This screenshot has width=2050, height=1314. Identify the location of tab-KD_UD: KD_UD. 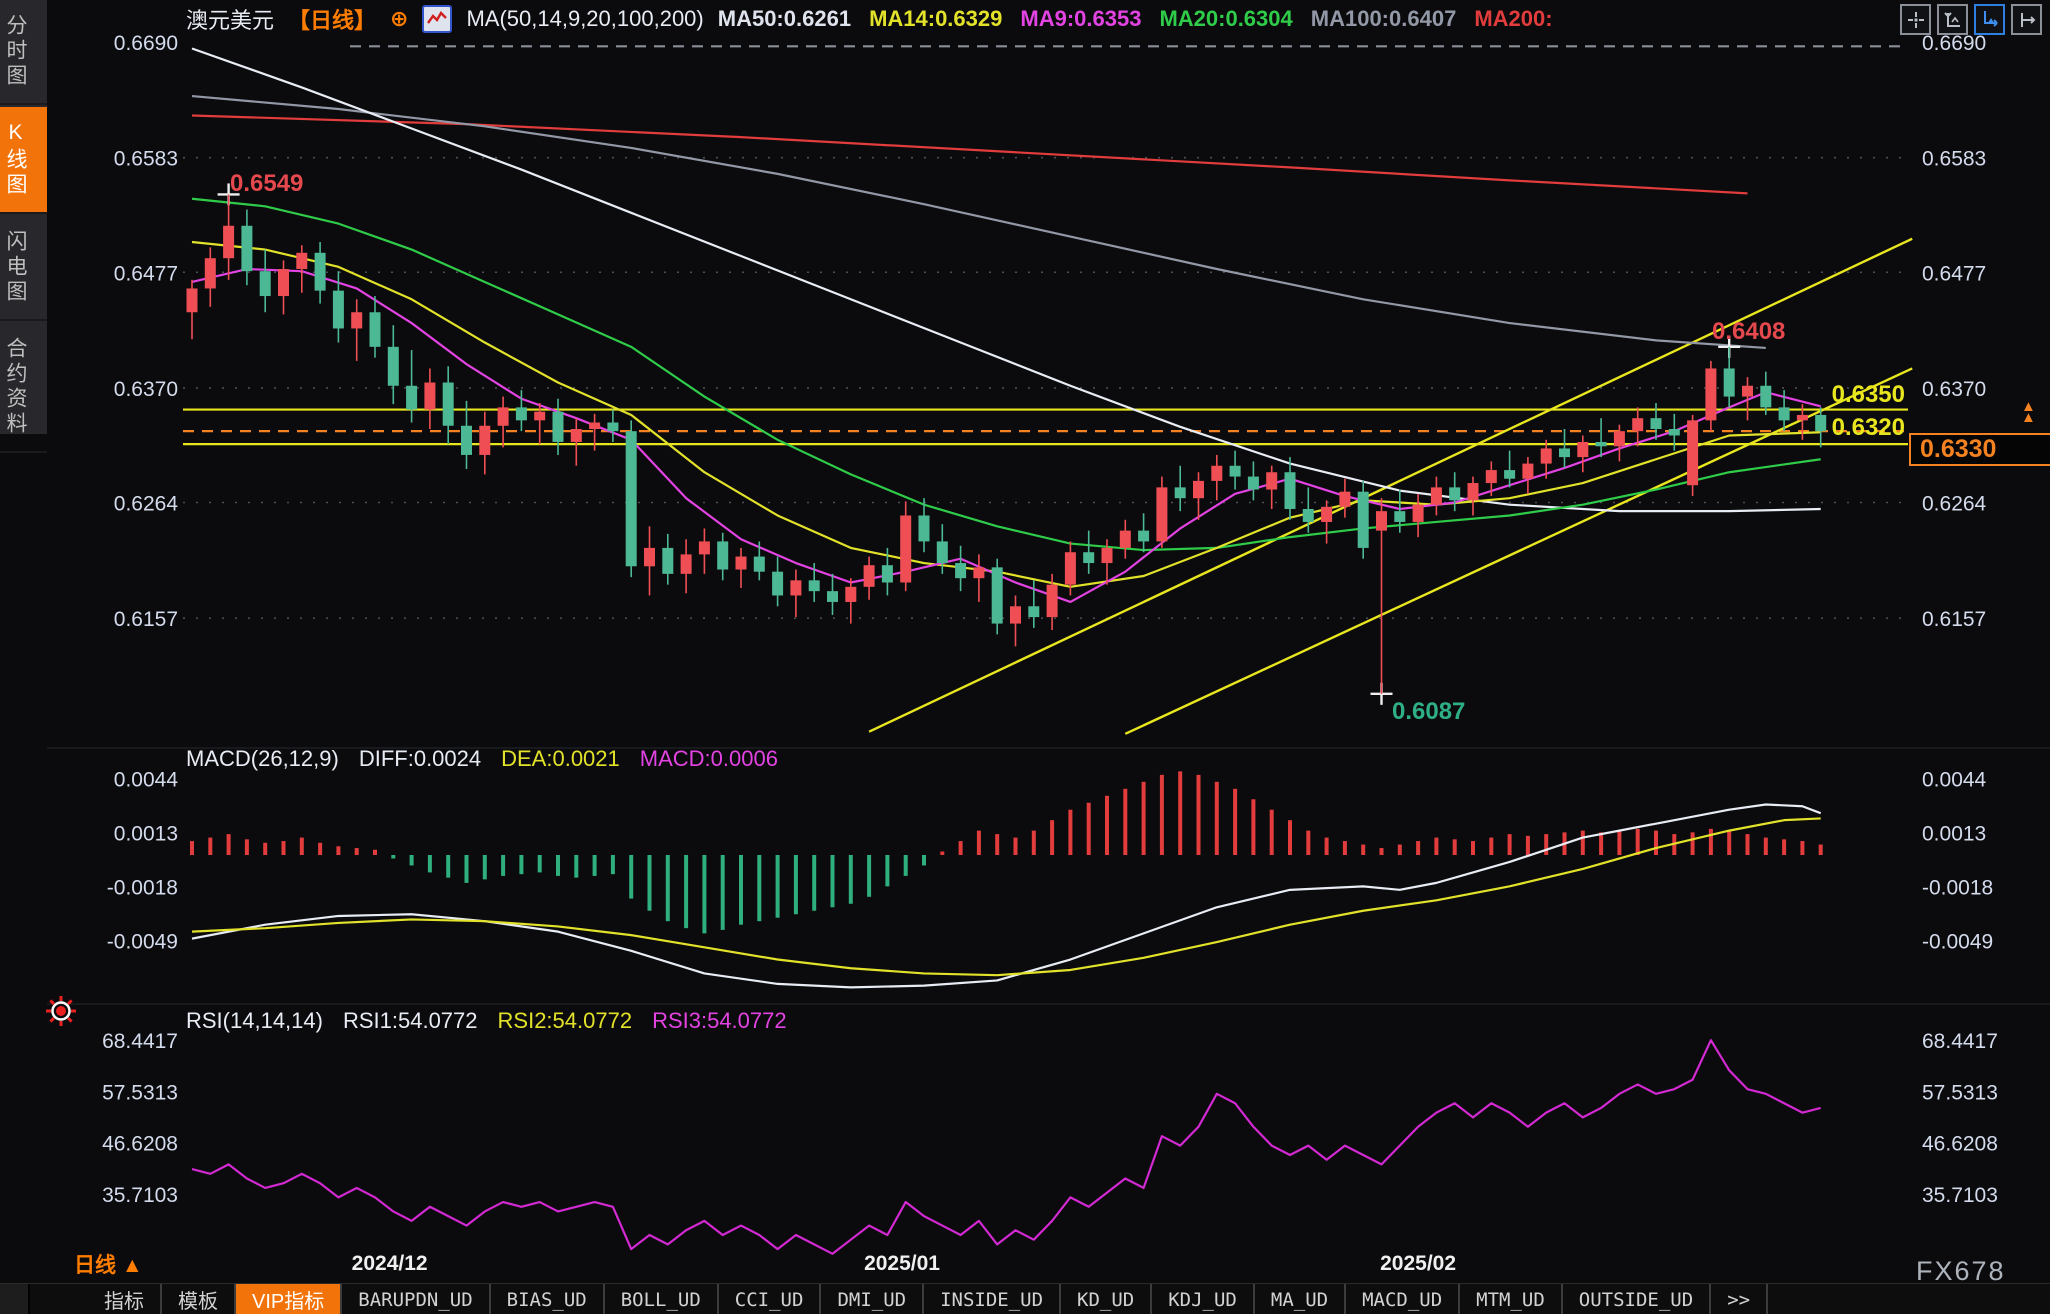
(1107, 1299).